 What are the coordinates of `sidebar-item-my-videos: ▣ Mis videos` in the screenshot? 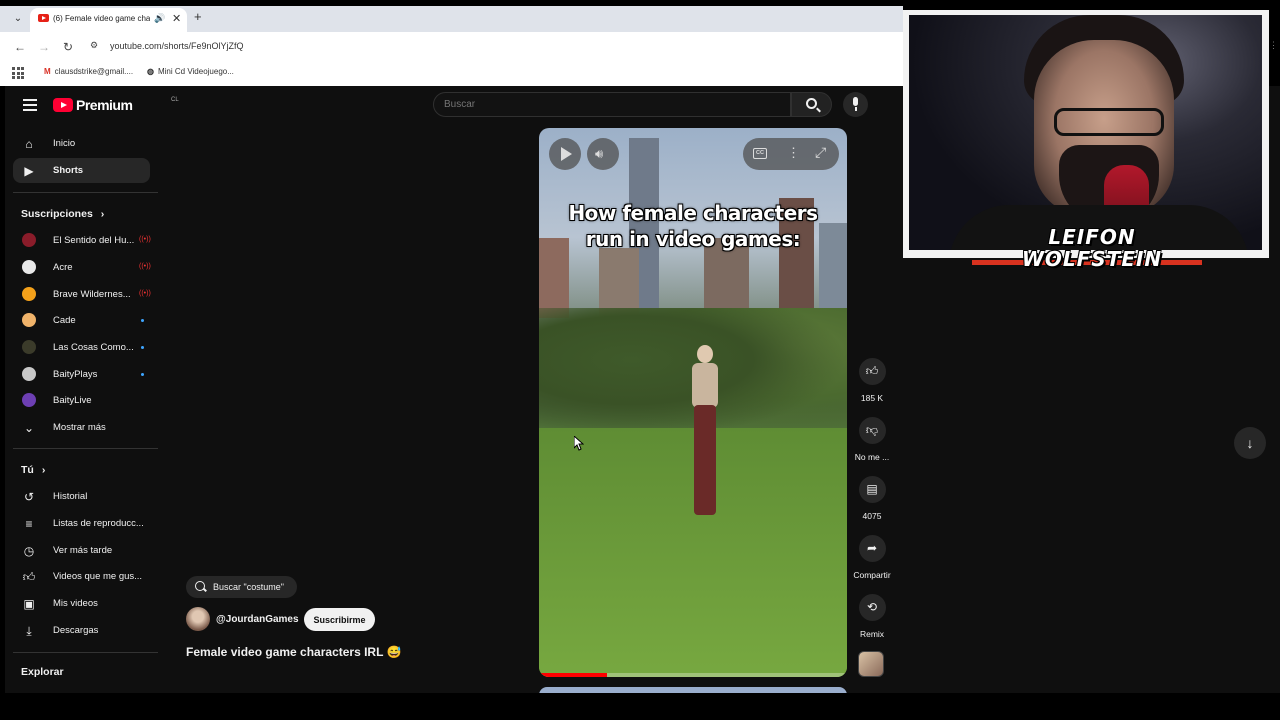 It's located at (81, 603).